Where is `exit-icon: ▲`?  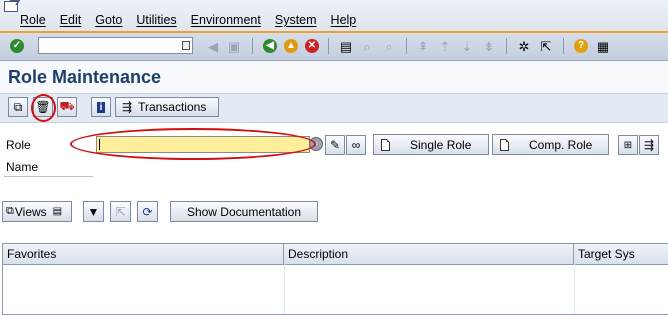 exit-icon: ▲ is located at coordinates (291, 46).